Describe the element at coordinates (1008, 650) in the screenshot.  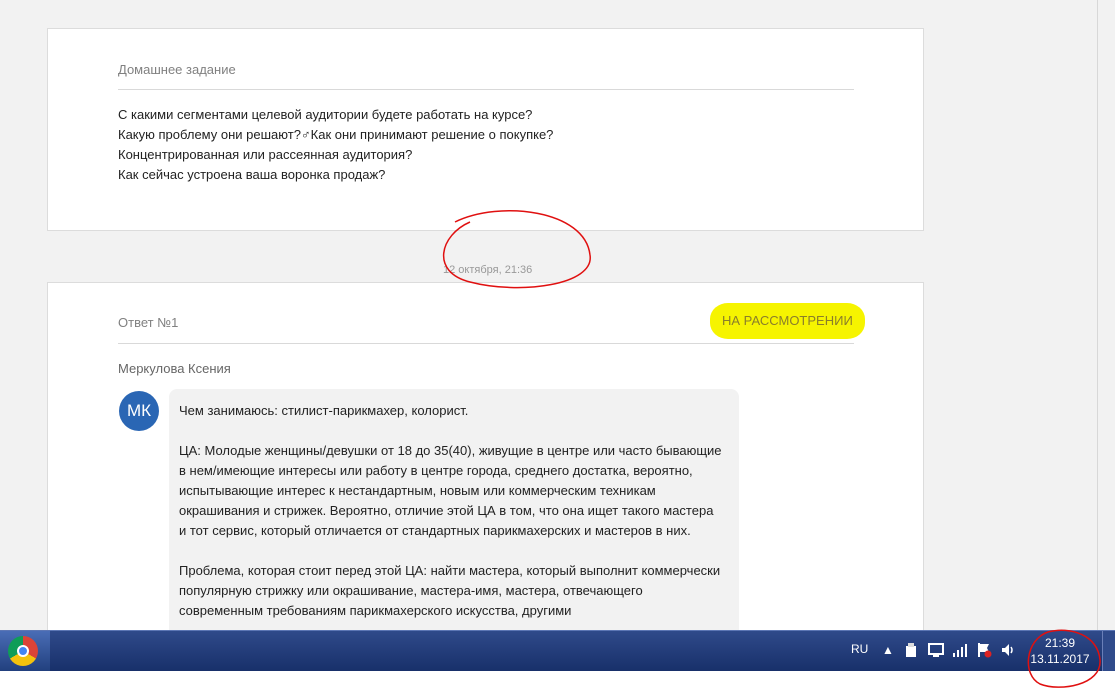
I see `volume-icon` at that location.